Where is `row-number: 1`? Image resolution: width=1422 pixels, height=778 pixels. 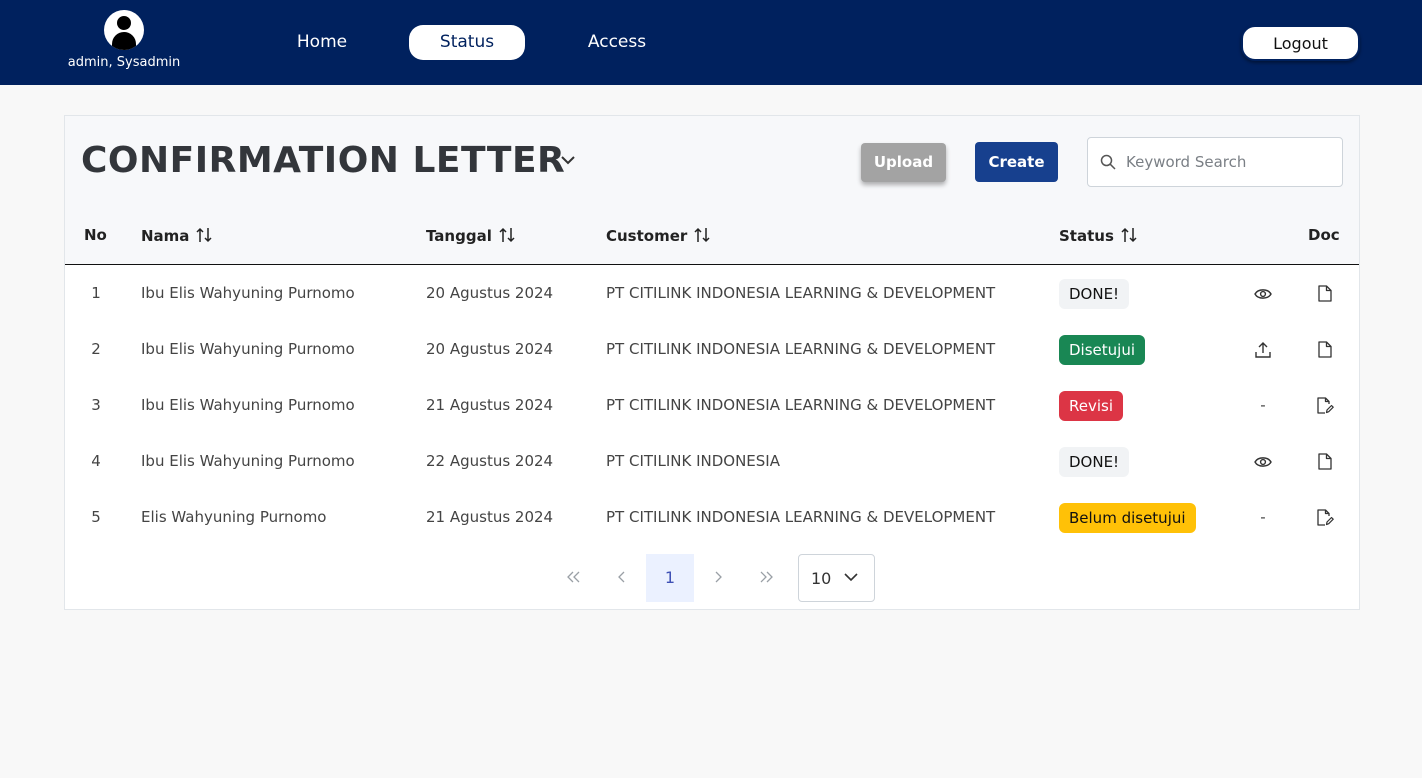 row-number: 1 is located at coordinates (96, 293).